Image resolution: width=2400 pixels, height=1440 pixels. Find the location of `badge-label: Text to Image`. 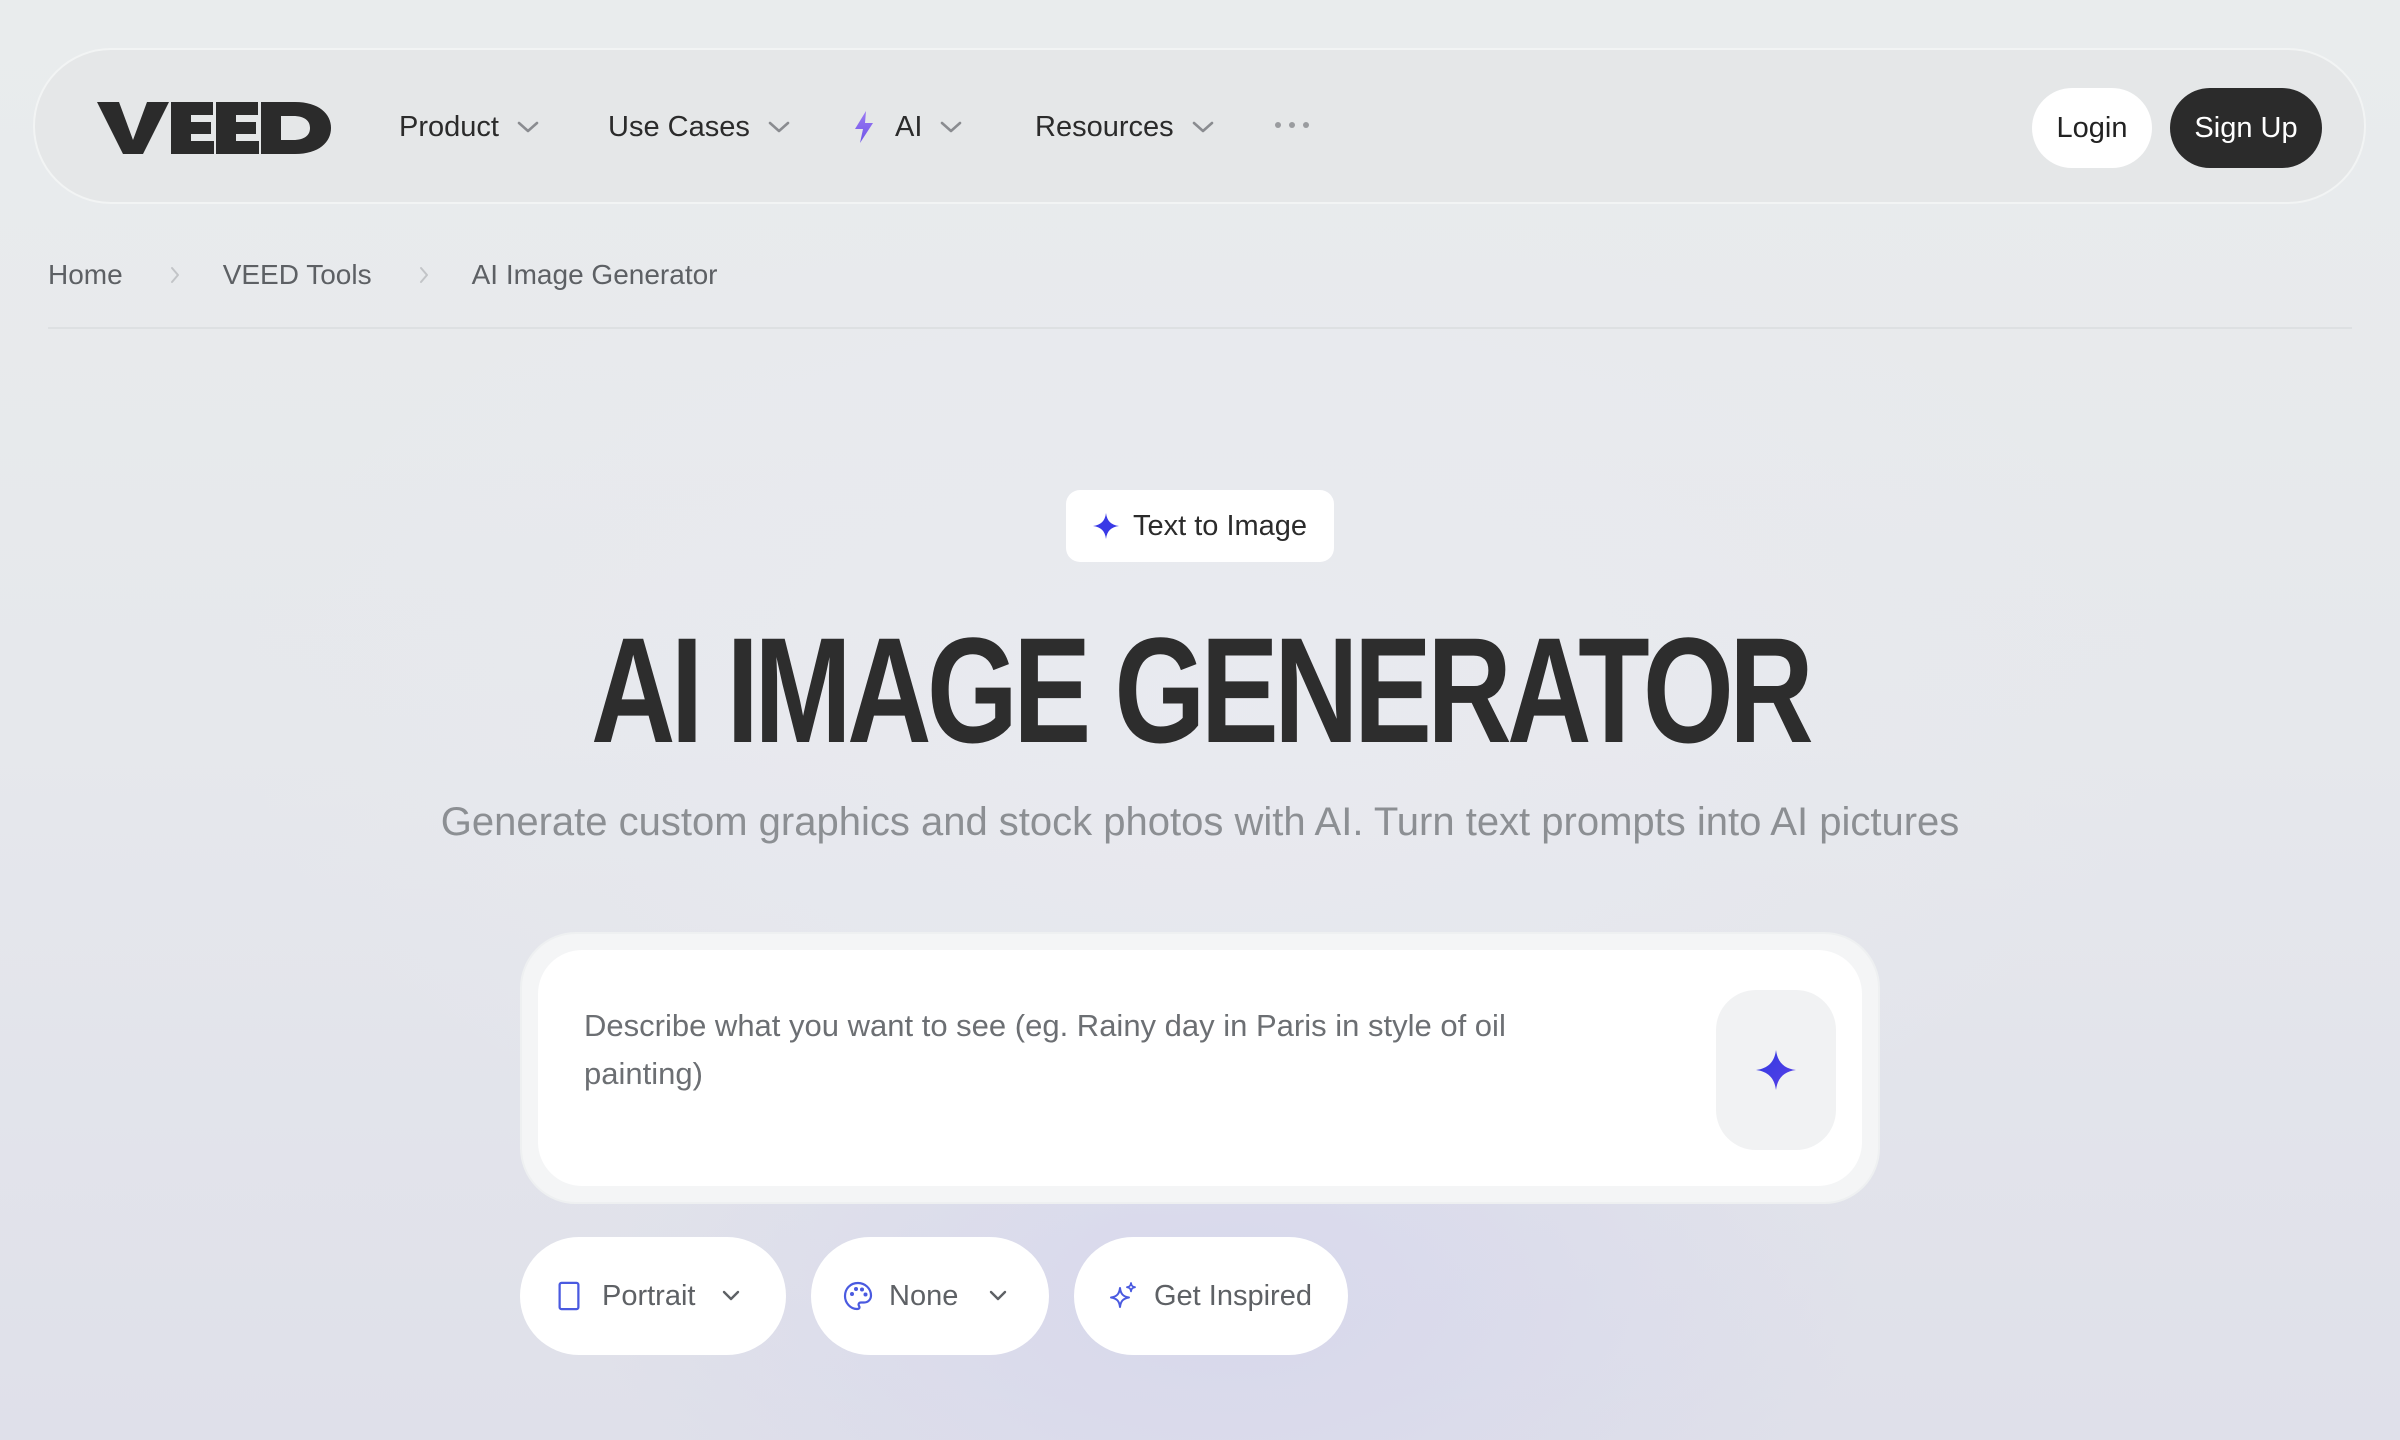

badge-label: Text to Image is located at coordinates (1220, 525).